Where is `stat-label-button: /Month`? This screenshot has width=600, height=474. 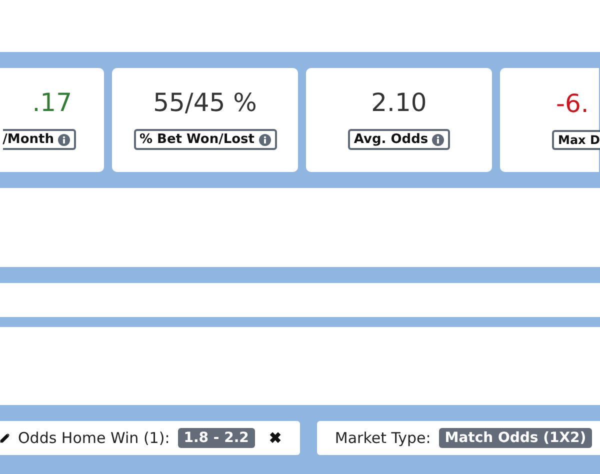
stat-label-button: /Month is located at coordinates (39, 139).